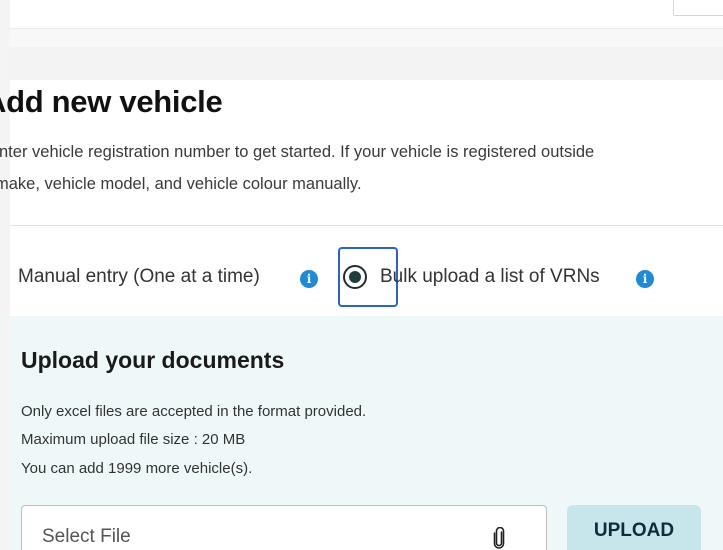 The image size is (723, 550). What do you see at coordinates (139, 277) in the screenshot?
I see `manual-entry-label: Manual entry (One at a time)` at bounding box center [139, 277].